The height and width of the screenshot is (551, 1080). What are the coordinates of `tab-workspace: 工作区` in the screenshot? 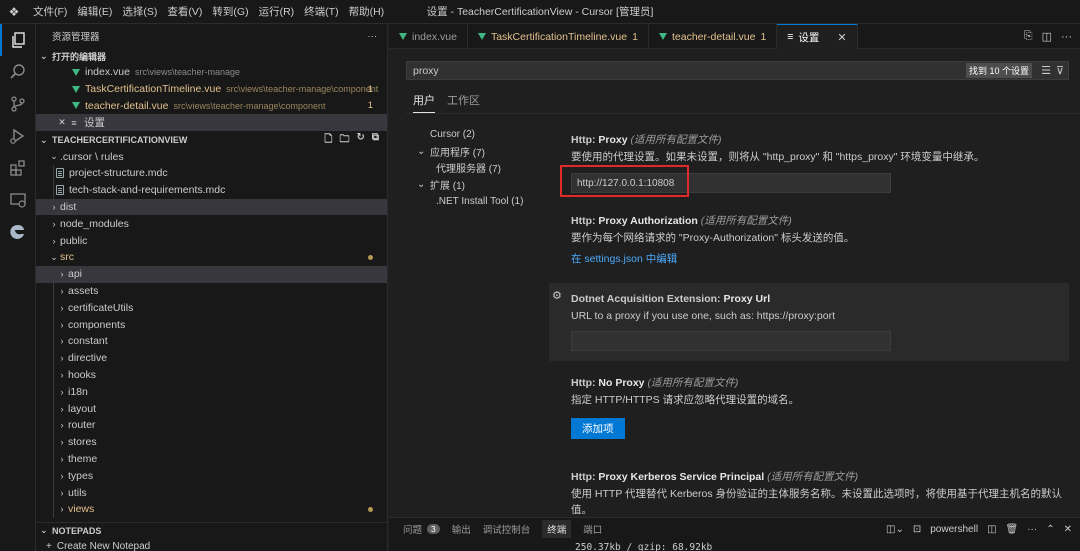 It's located at (463, 102).